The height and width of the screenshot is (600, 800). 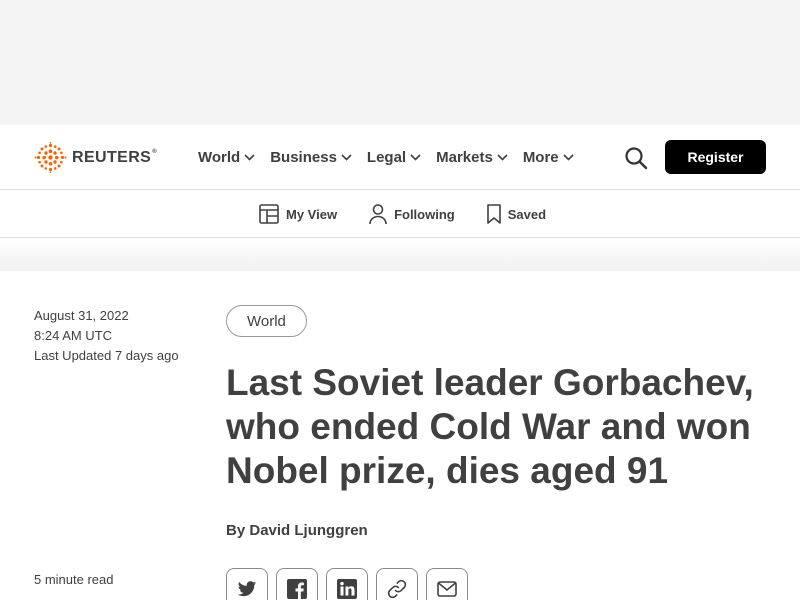 What do you see at coordinates (247, 588) in the screenshot?
I see `twitter-icon` at bounding box center [247, 588].